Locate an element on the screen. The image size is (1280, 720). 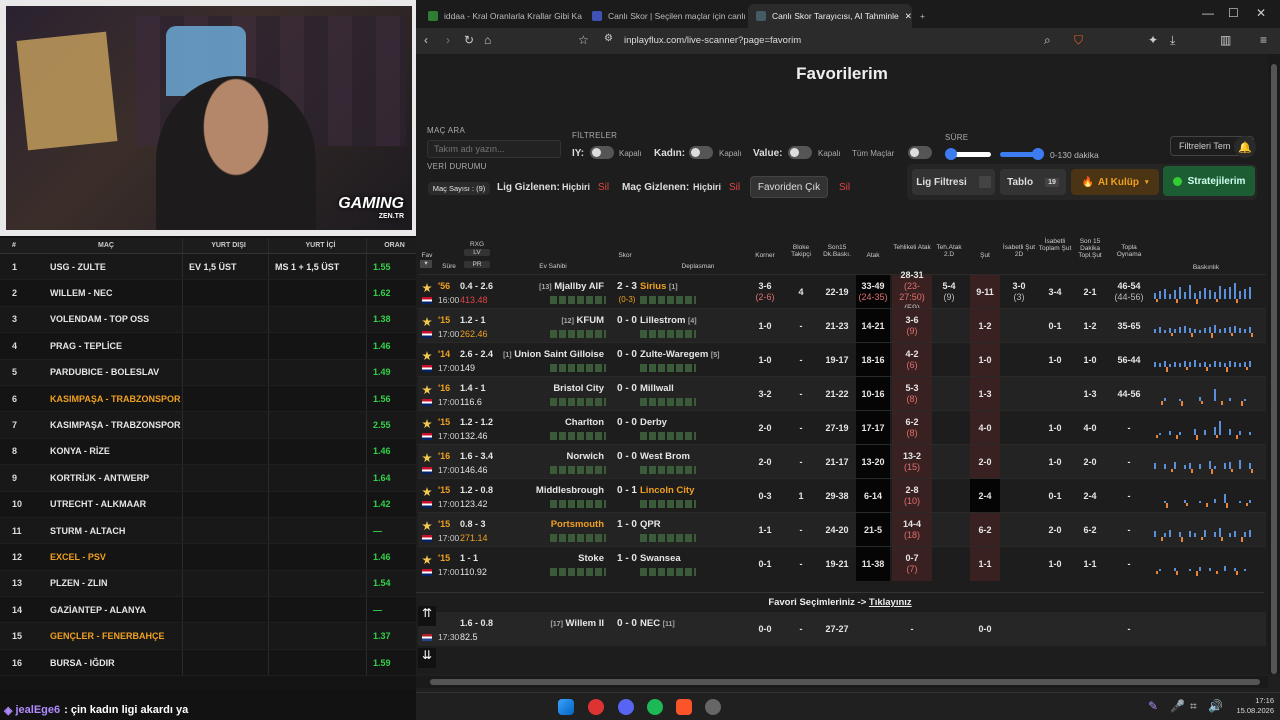
extension-icon: ✦ is located at coordinates (1153, 40).